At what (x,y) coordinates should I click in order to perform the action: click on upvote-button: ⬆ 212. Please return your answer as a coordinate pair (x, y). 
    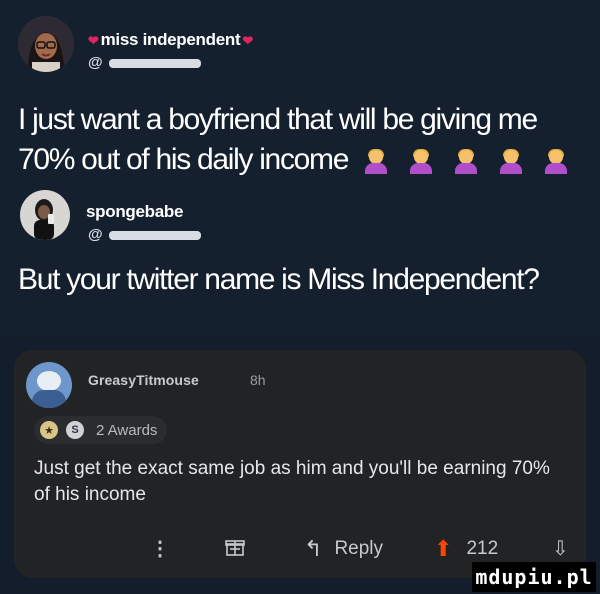
    Looking at the image, I should click on (466, 549).